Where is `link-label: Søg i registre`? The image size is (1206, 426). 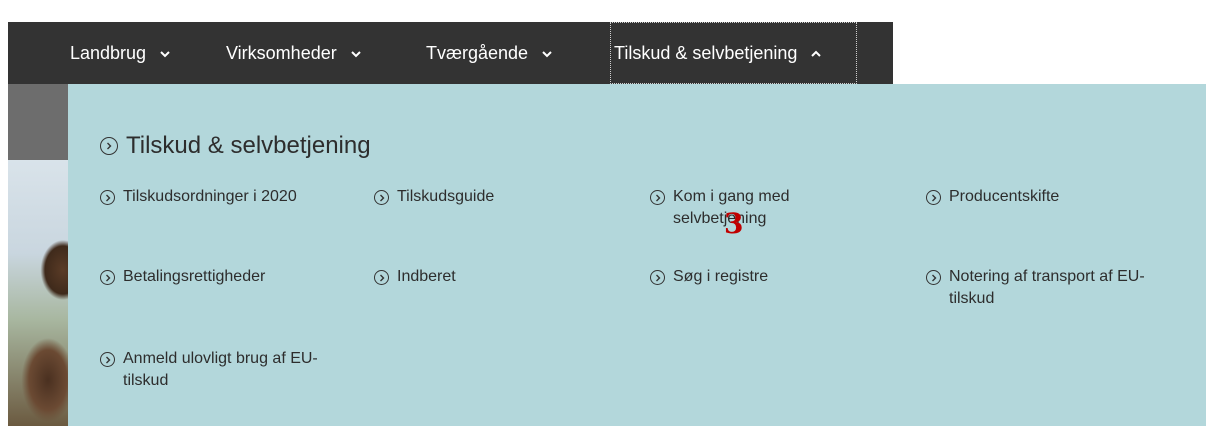 link-label: Søg i registre is located at coordinates (721, 276).